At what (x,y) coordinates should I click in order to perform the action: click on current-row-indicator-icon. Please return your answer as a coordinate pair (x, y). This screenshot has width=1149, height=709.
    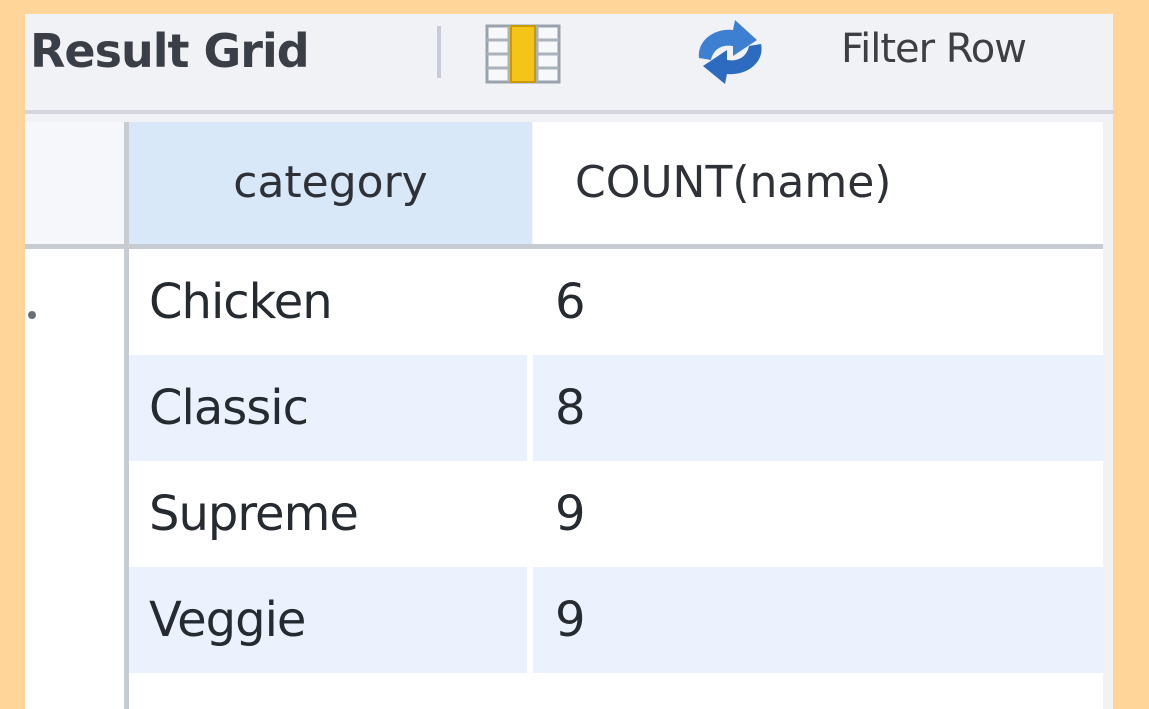
    Looking at the image, I should click on (32, 315).